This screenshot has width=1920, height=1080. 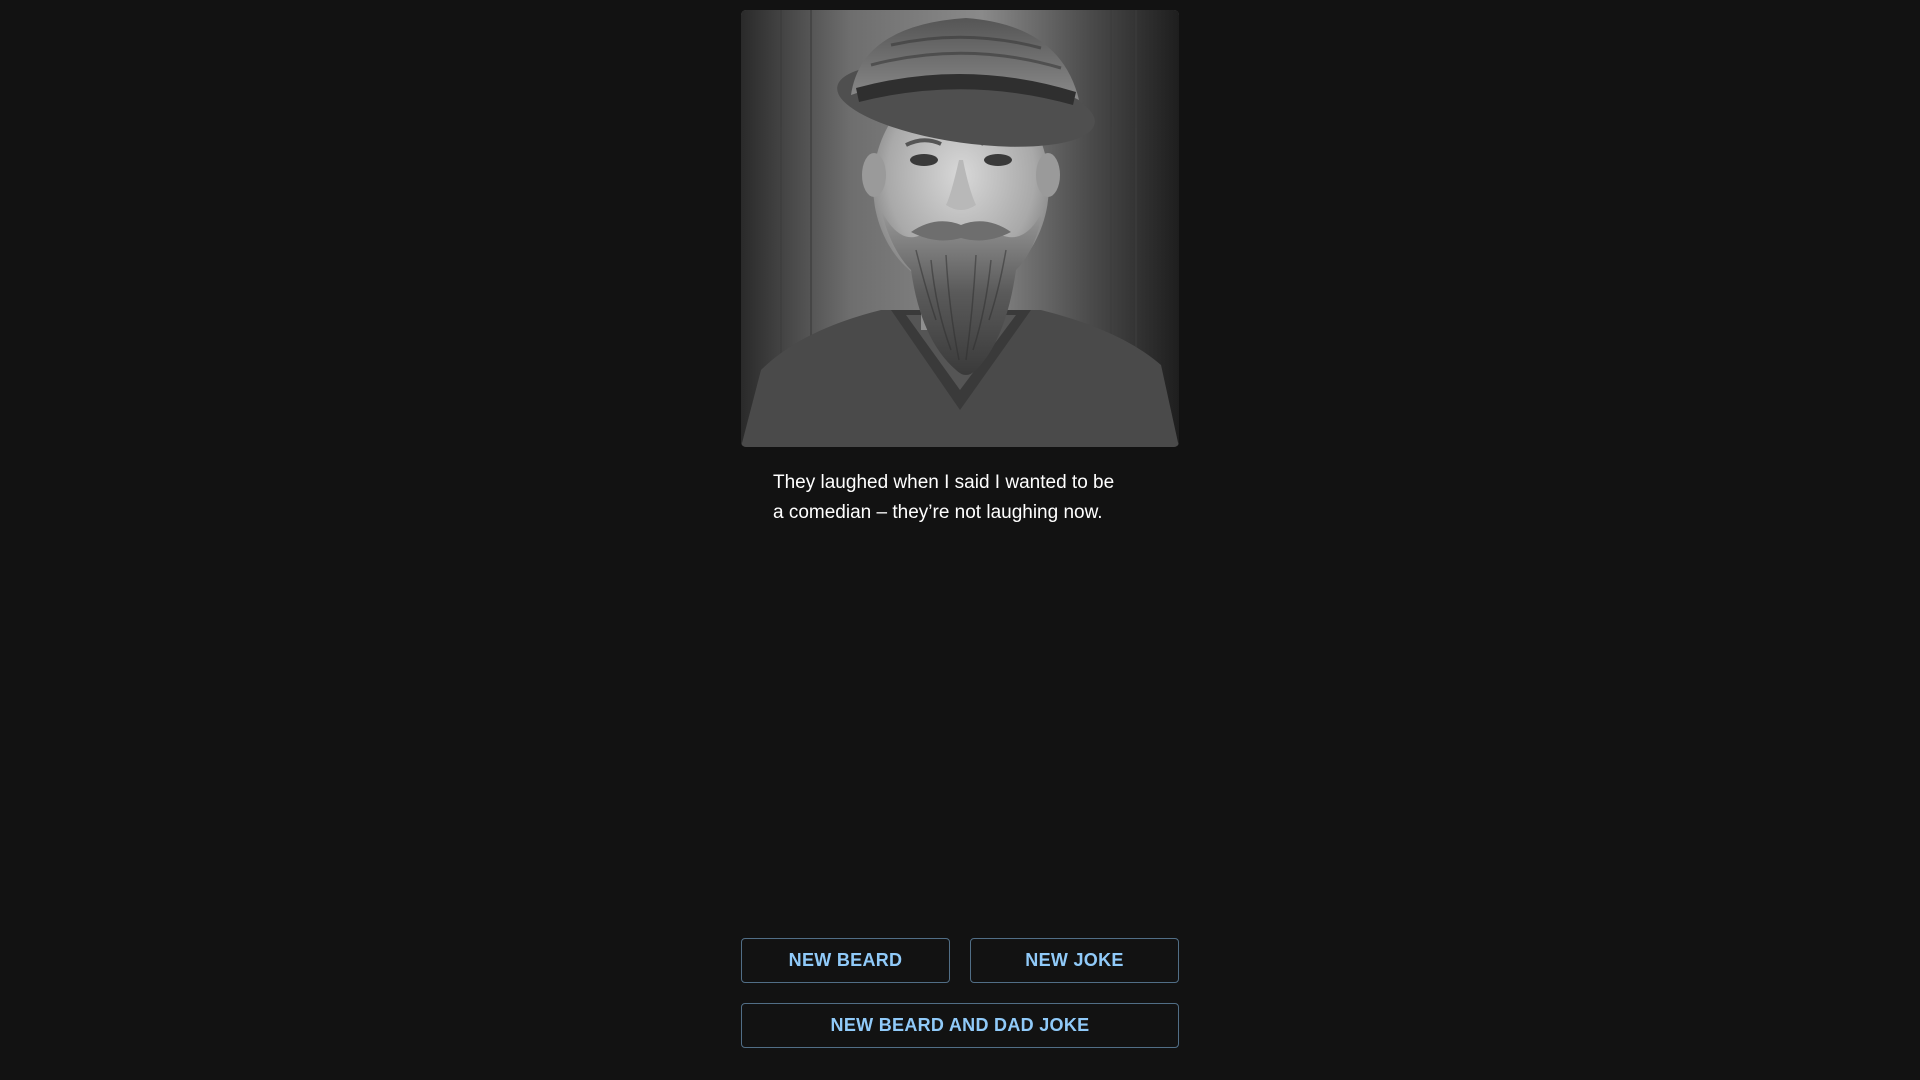 What do you see at coordinates (960, 1025) in the screenshot?
I see `new-beard-and-dad-joke-button: NEW BEARD AND DAD JOKE` at bounding box center [960, 1025].